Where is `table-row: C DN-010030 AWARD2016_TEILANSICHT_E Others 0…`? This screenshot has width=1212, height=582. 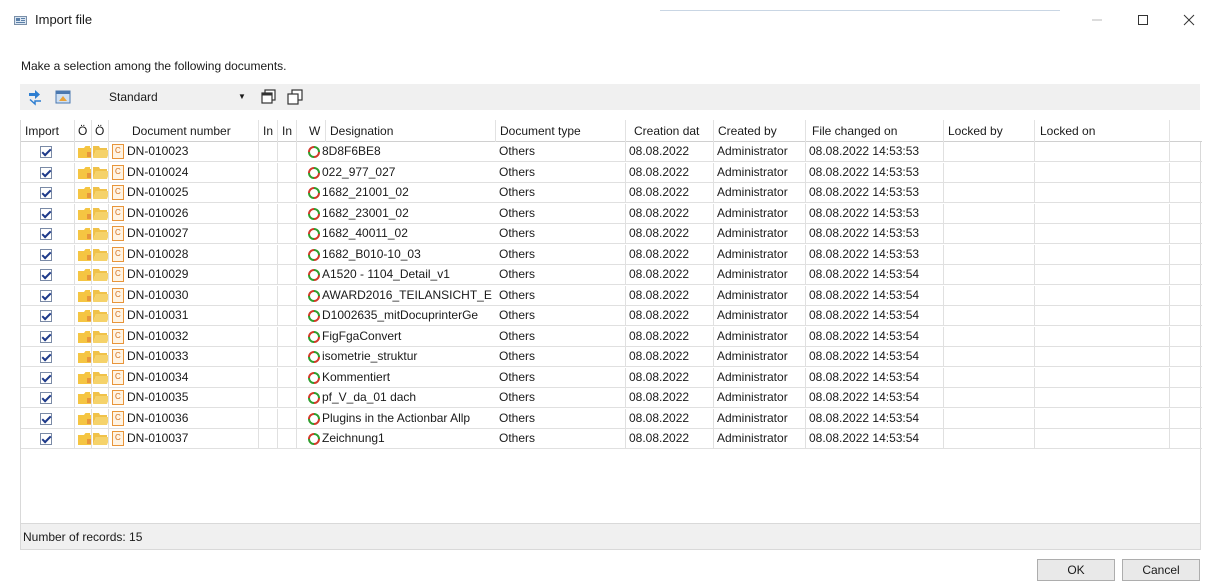
table-row: C DN-010030 AWARD2016_TEILANSICHT_E Others 0… is located at coordinates (611, 295).